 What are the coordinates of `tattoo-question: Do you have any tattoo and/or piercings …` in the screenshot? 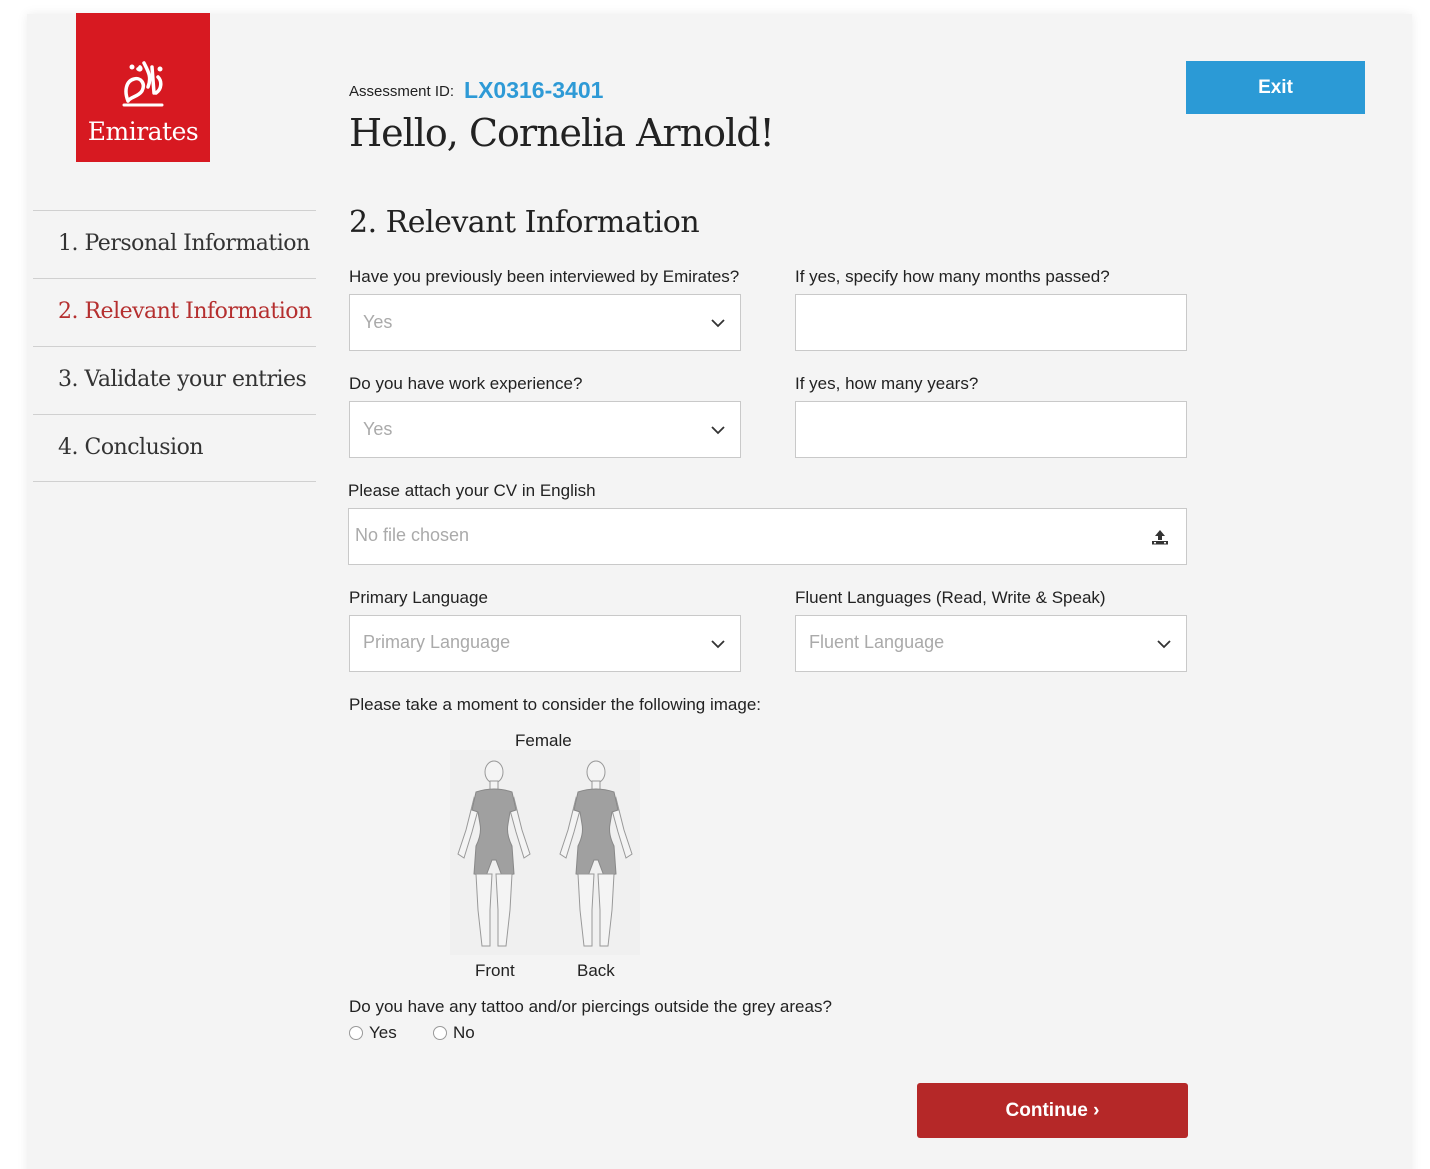 It's located at (590, 1006).